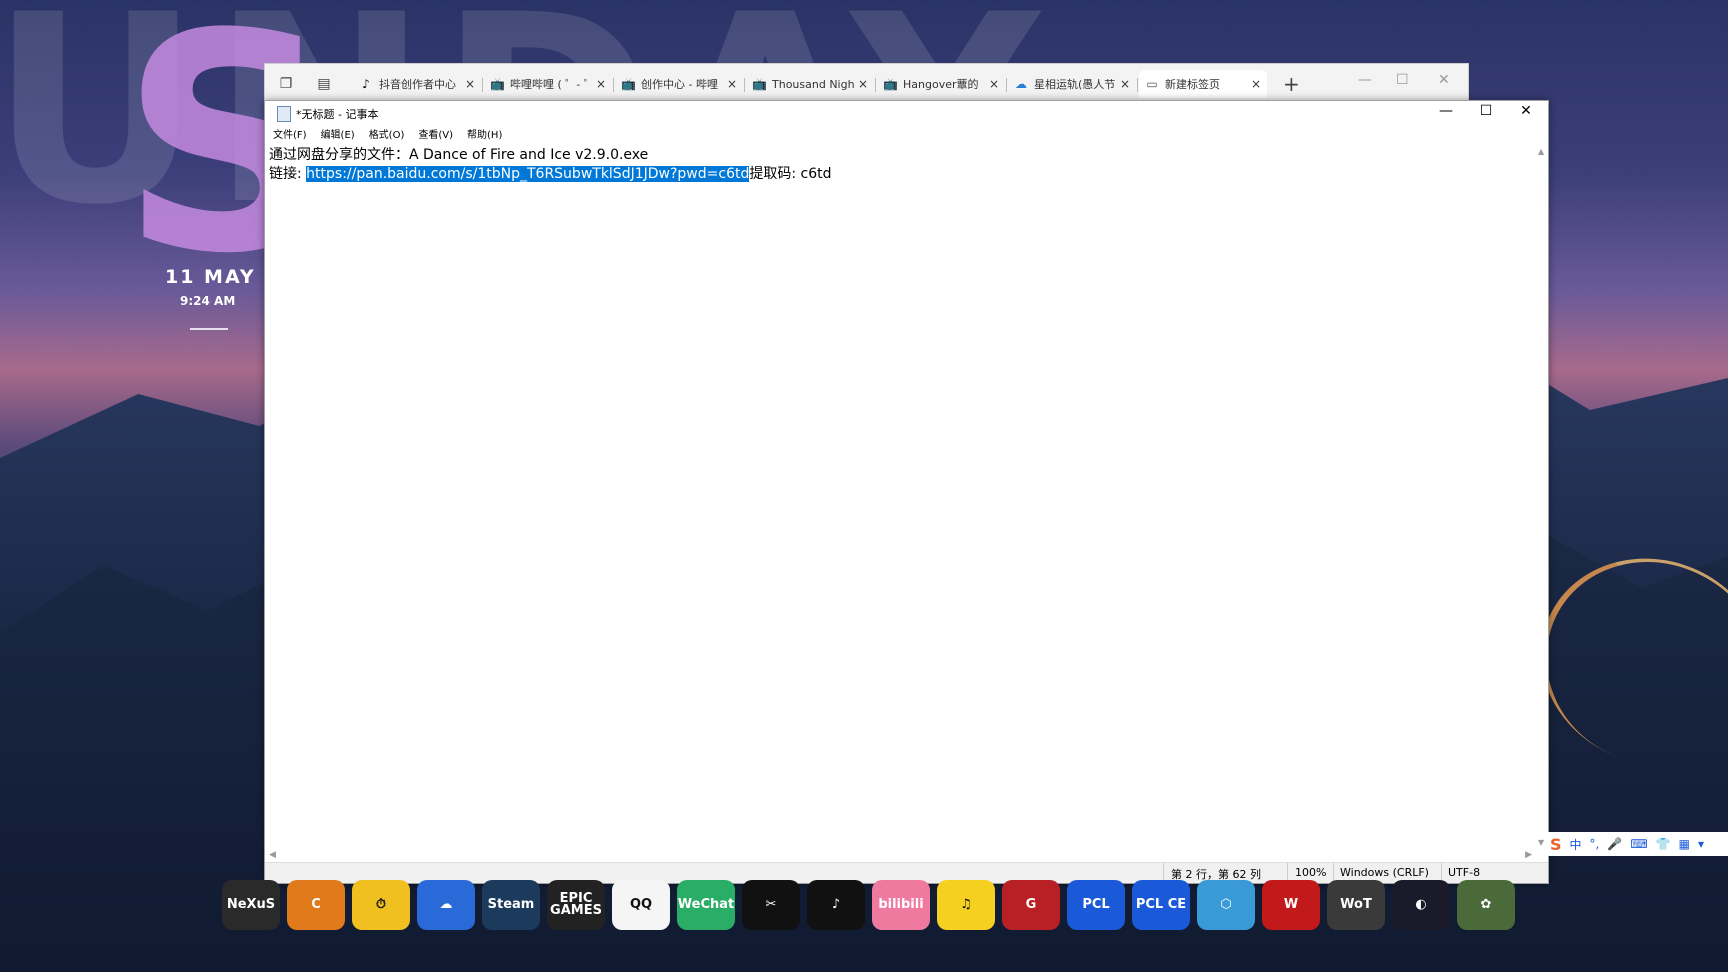  Describe the element at coordinates (386, 136) in the screenshot. I see `menu-format: 格式(O)` at that location.